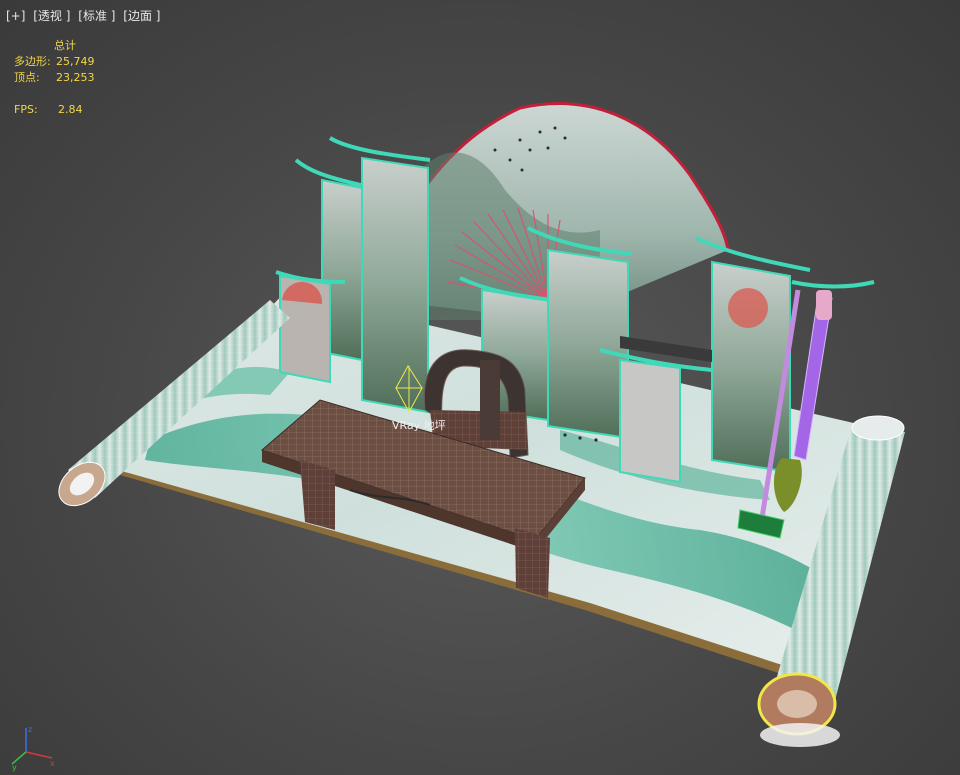 Image resolution: width=960 pixels, height=775 pixels. I want to click on x-axis-label: x, so click(52, 763).